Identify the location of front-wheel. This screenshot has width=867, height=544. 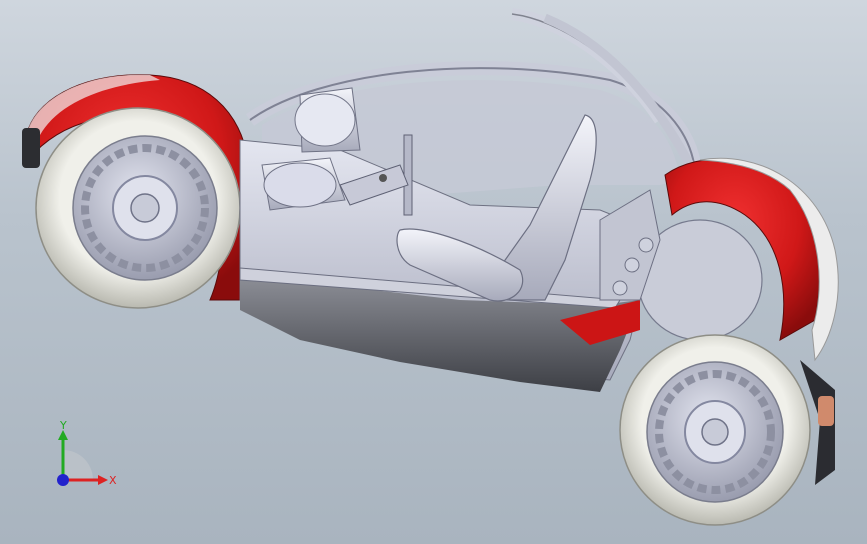
(727, 430).